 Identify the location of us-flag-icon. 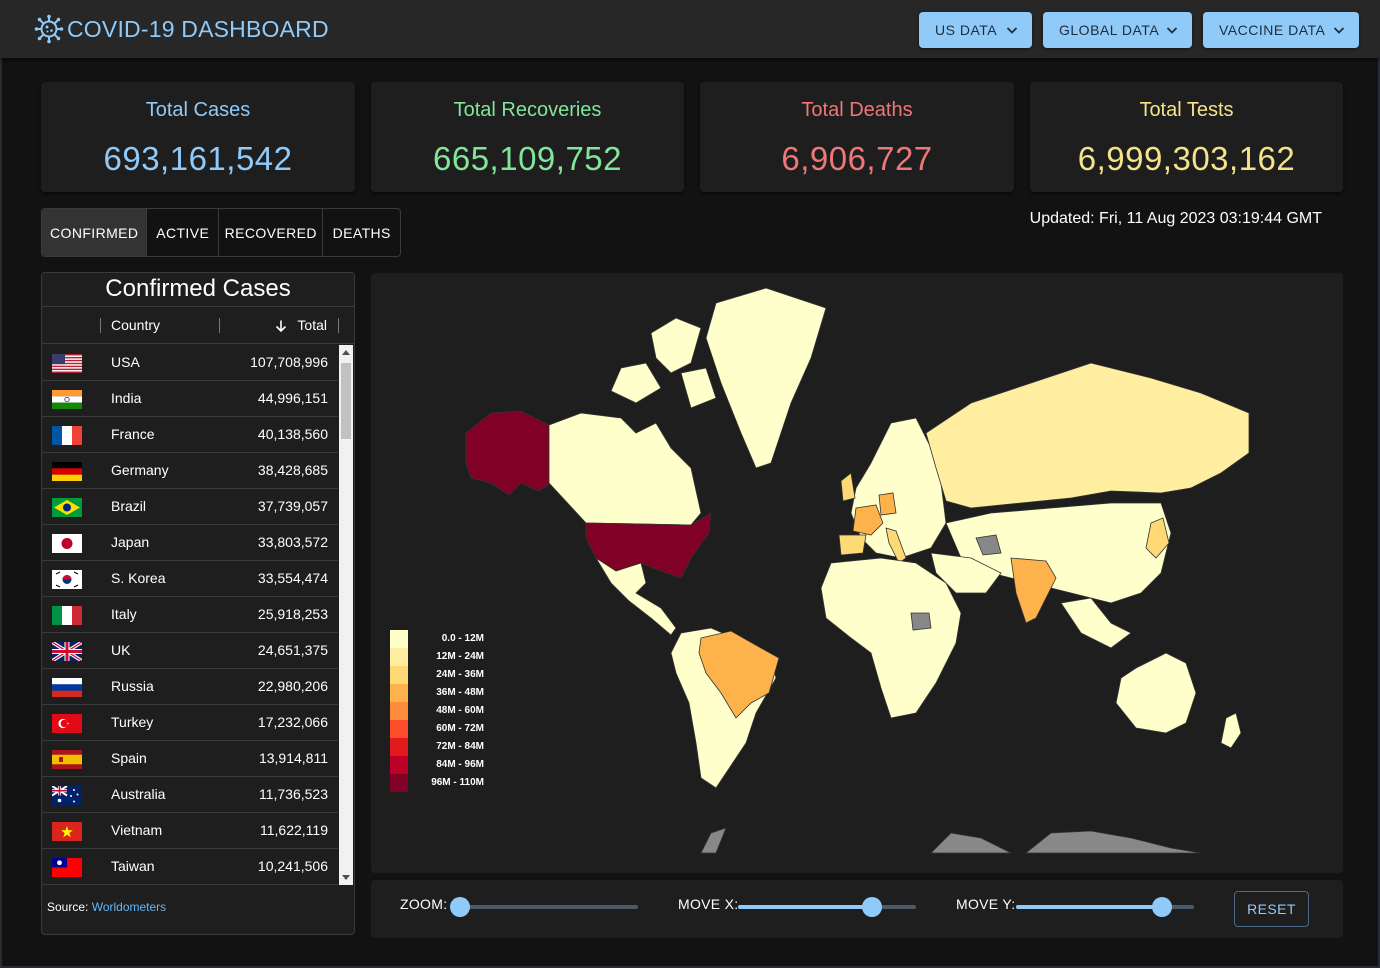
(67, 363).